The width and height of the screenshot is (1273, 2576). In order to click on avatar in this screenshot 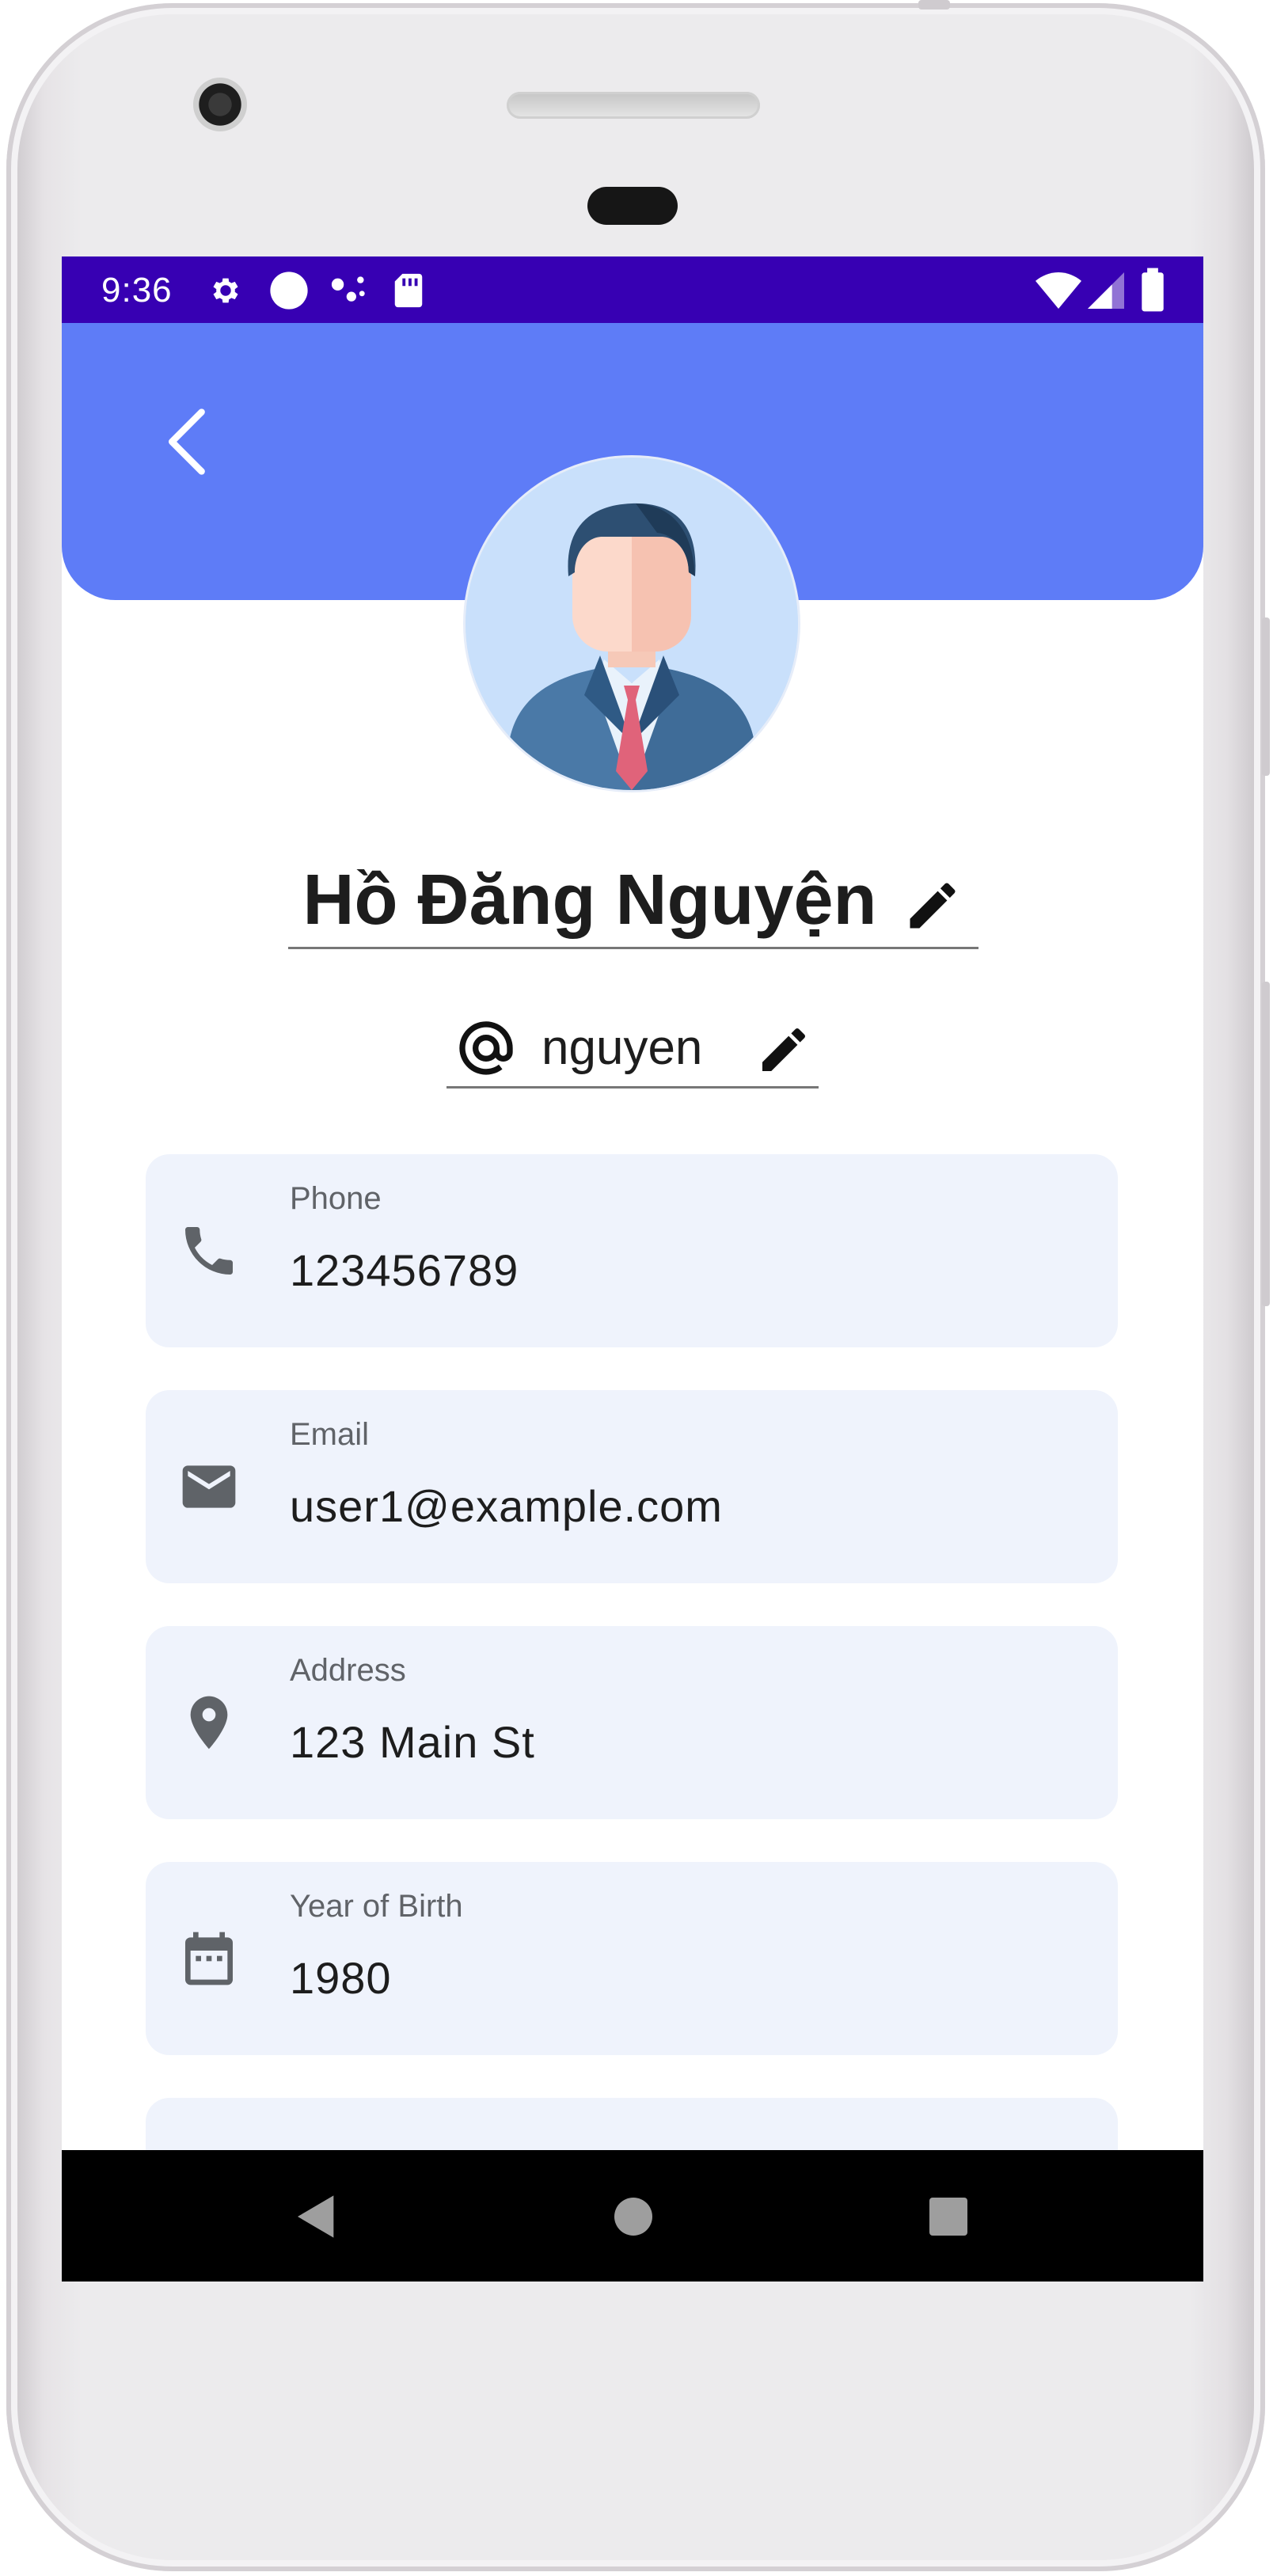, I will do `click(632, 624)`.